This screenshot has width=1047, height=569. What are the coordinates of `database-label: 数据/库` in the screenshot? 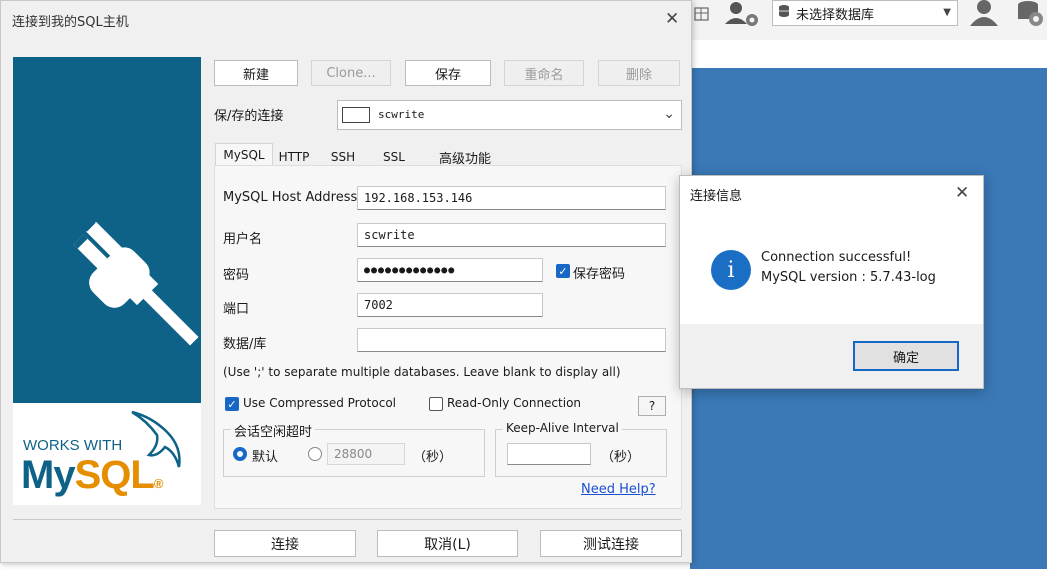 It's located at (245, 344).